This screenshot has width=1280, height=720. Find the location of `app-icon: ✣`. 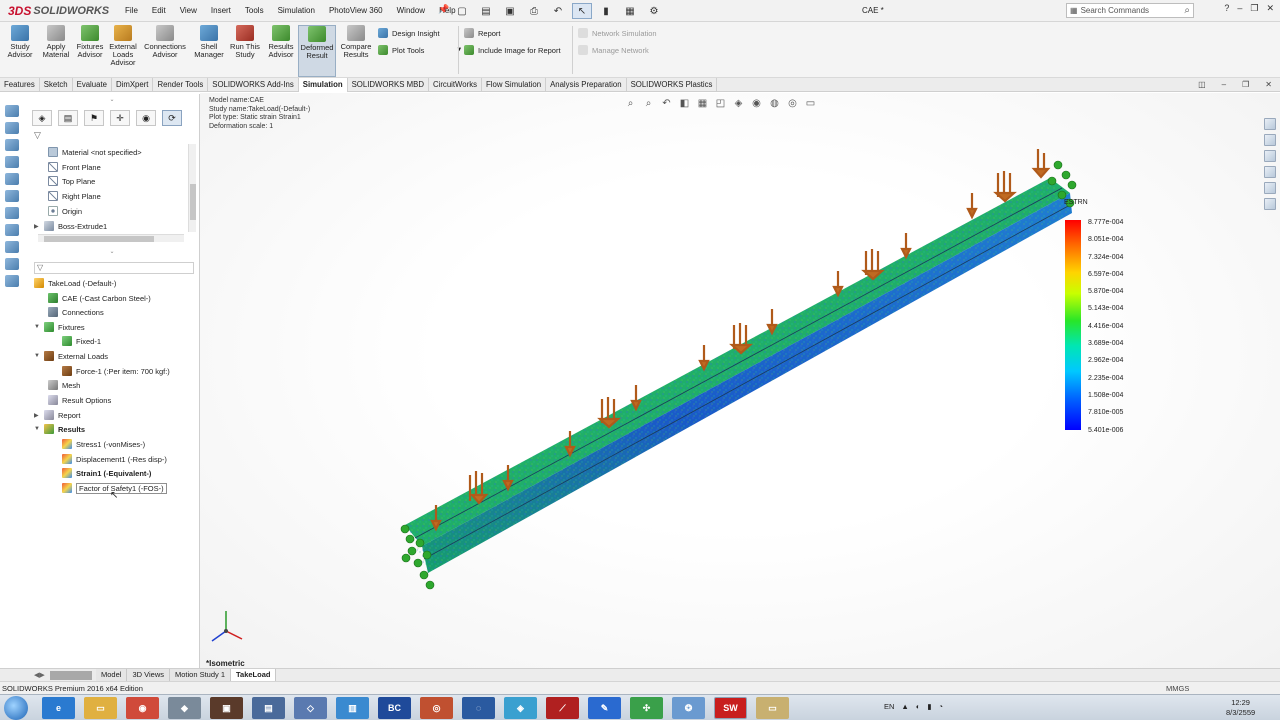

app-icon: ✣ is located at coordinates (646, 708).